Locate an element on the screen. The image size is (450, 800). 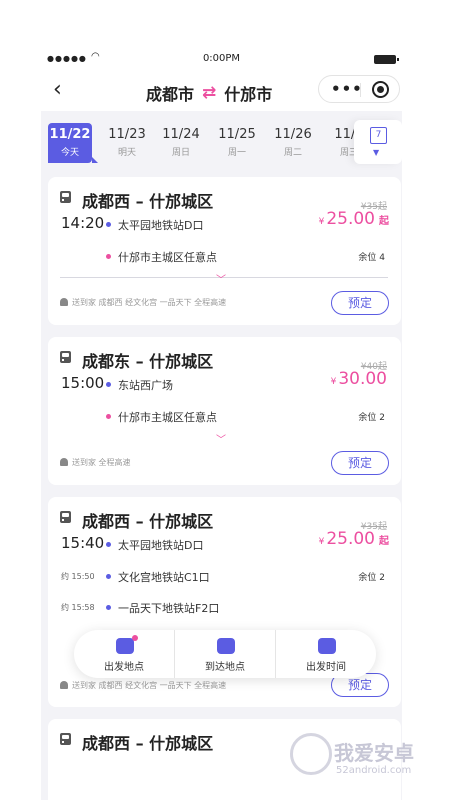
swap-icon: ⇄ is located at coordinates (209, 93).